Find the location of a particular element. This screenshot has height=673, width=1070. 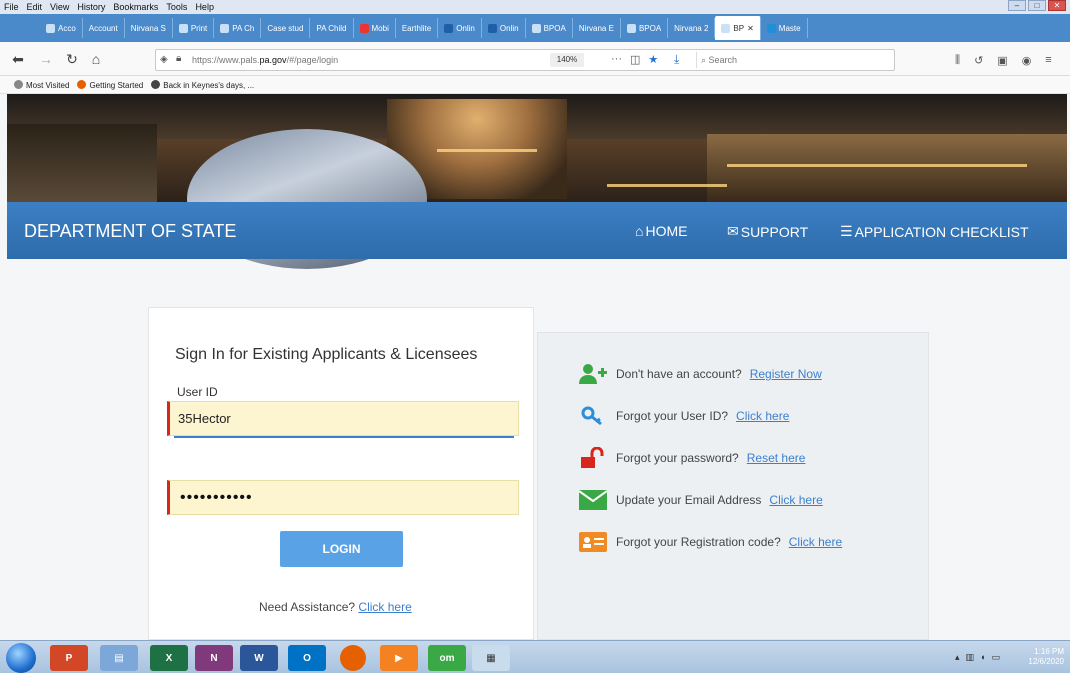

start-button is located at coordinates (21, 658).